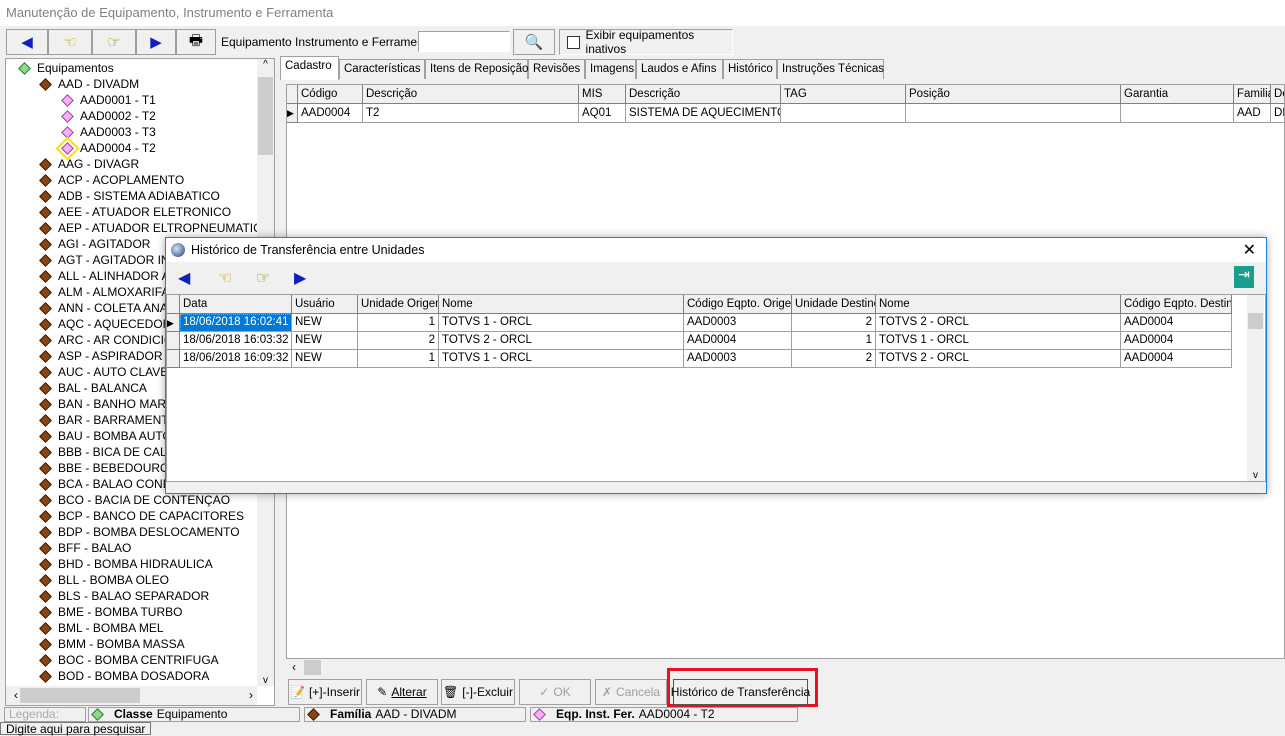 The height and width of the screenshot is (736, 1285). What do you see at coordinates (184, 278) in the screenshot?
I see `dialog-first-button: ◀` at bounding box center [184, 278].